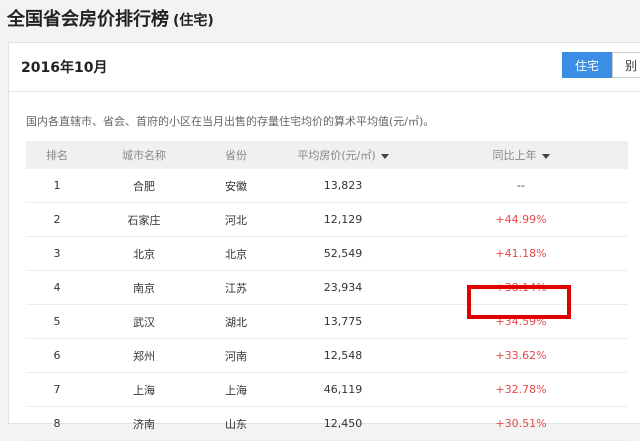 The height and width of the screenshot is (441, 640). Describe the element at coordinates (343, 423) in the screenshot. I see `cell-price: 12,450` at that location.